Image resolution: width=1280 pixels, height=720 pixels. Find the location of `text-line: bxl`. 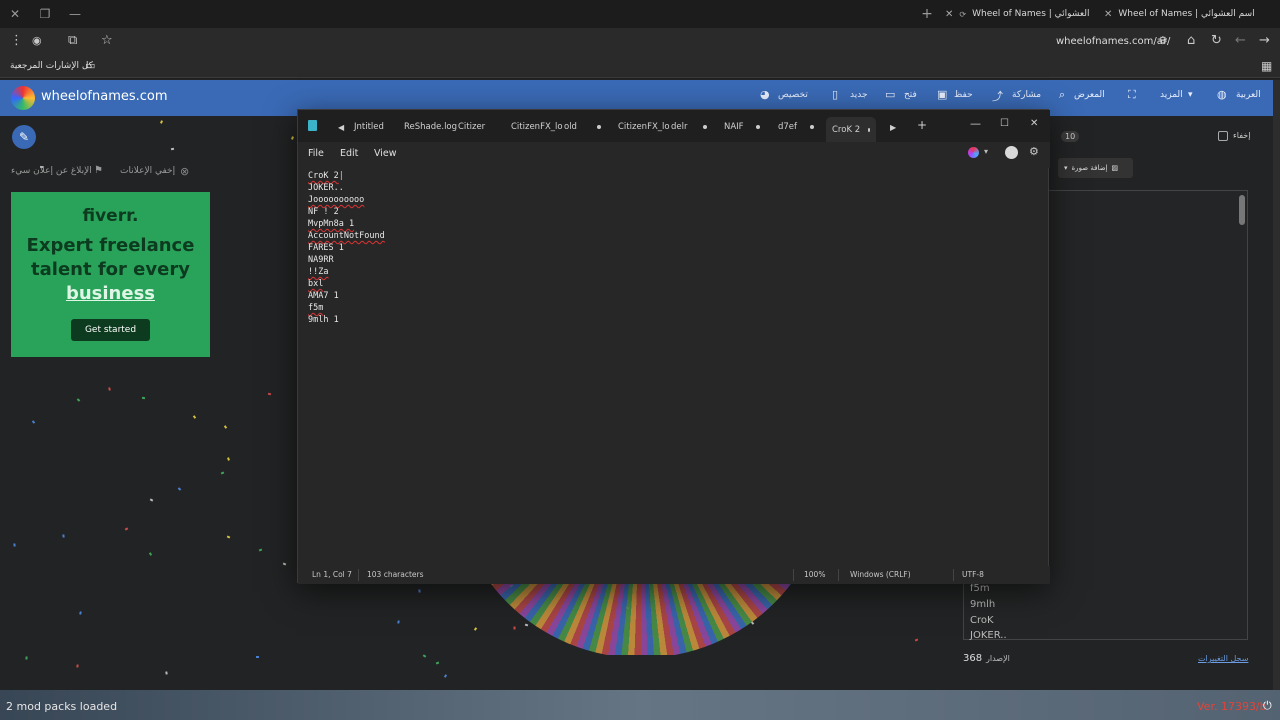

text-line: bxl is located at coordinates (316, 284).